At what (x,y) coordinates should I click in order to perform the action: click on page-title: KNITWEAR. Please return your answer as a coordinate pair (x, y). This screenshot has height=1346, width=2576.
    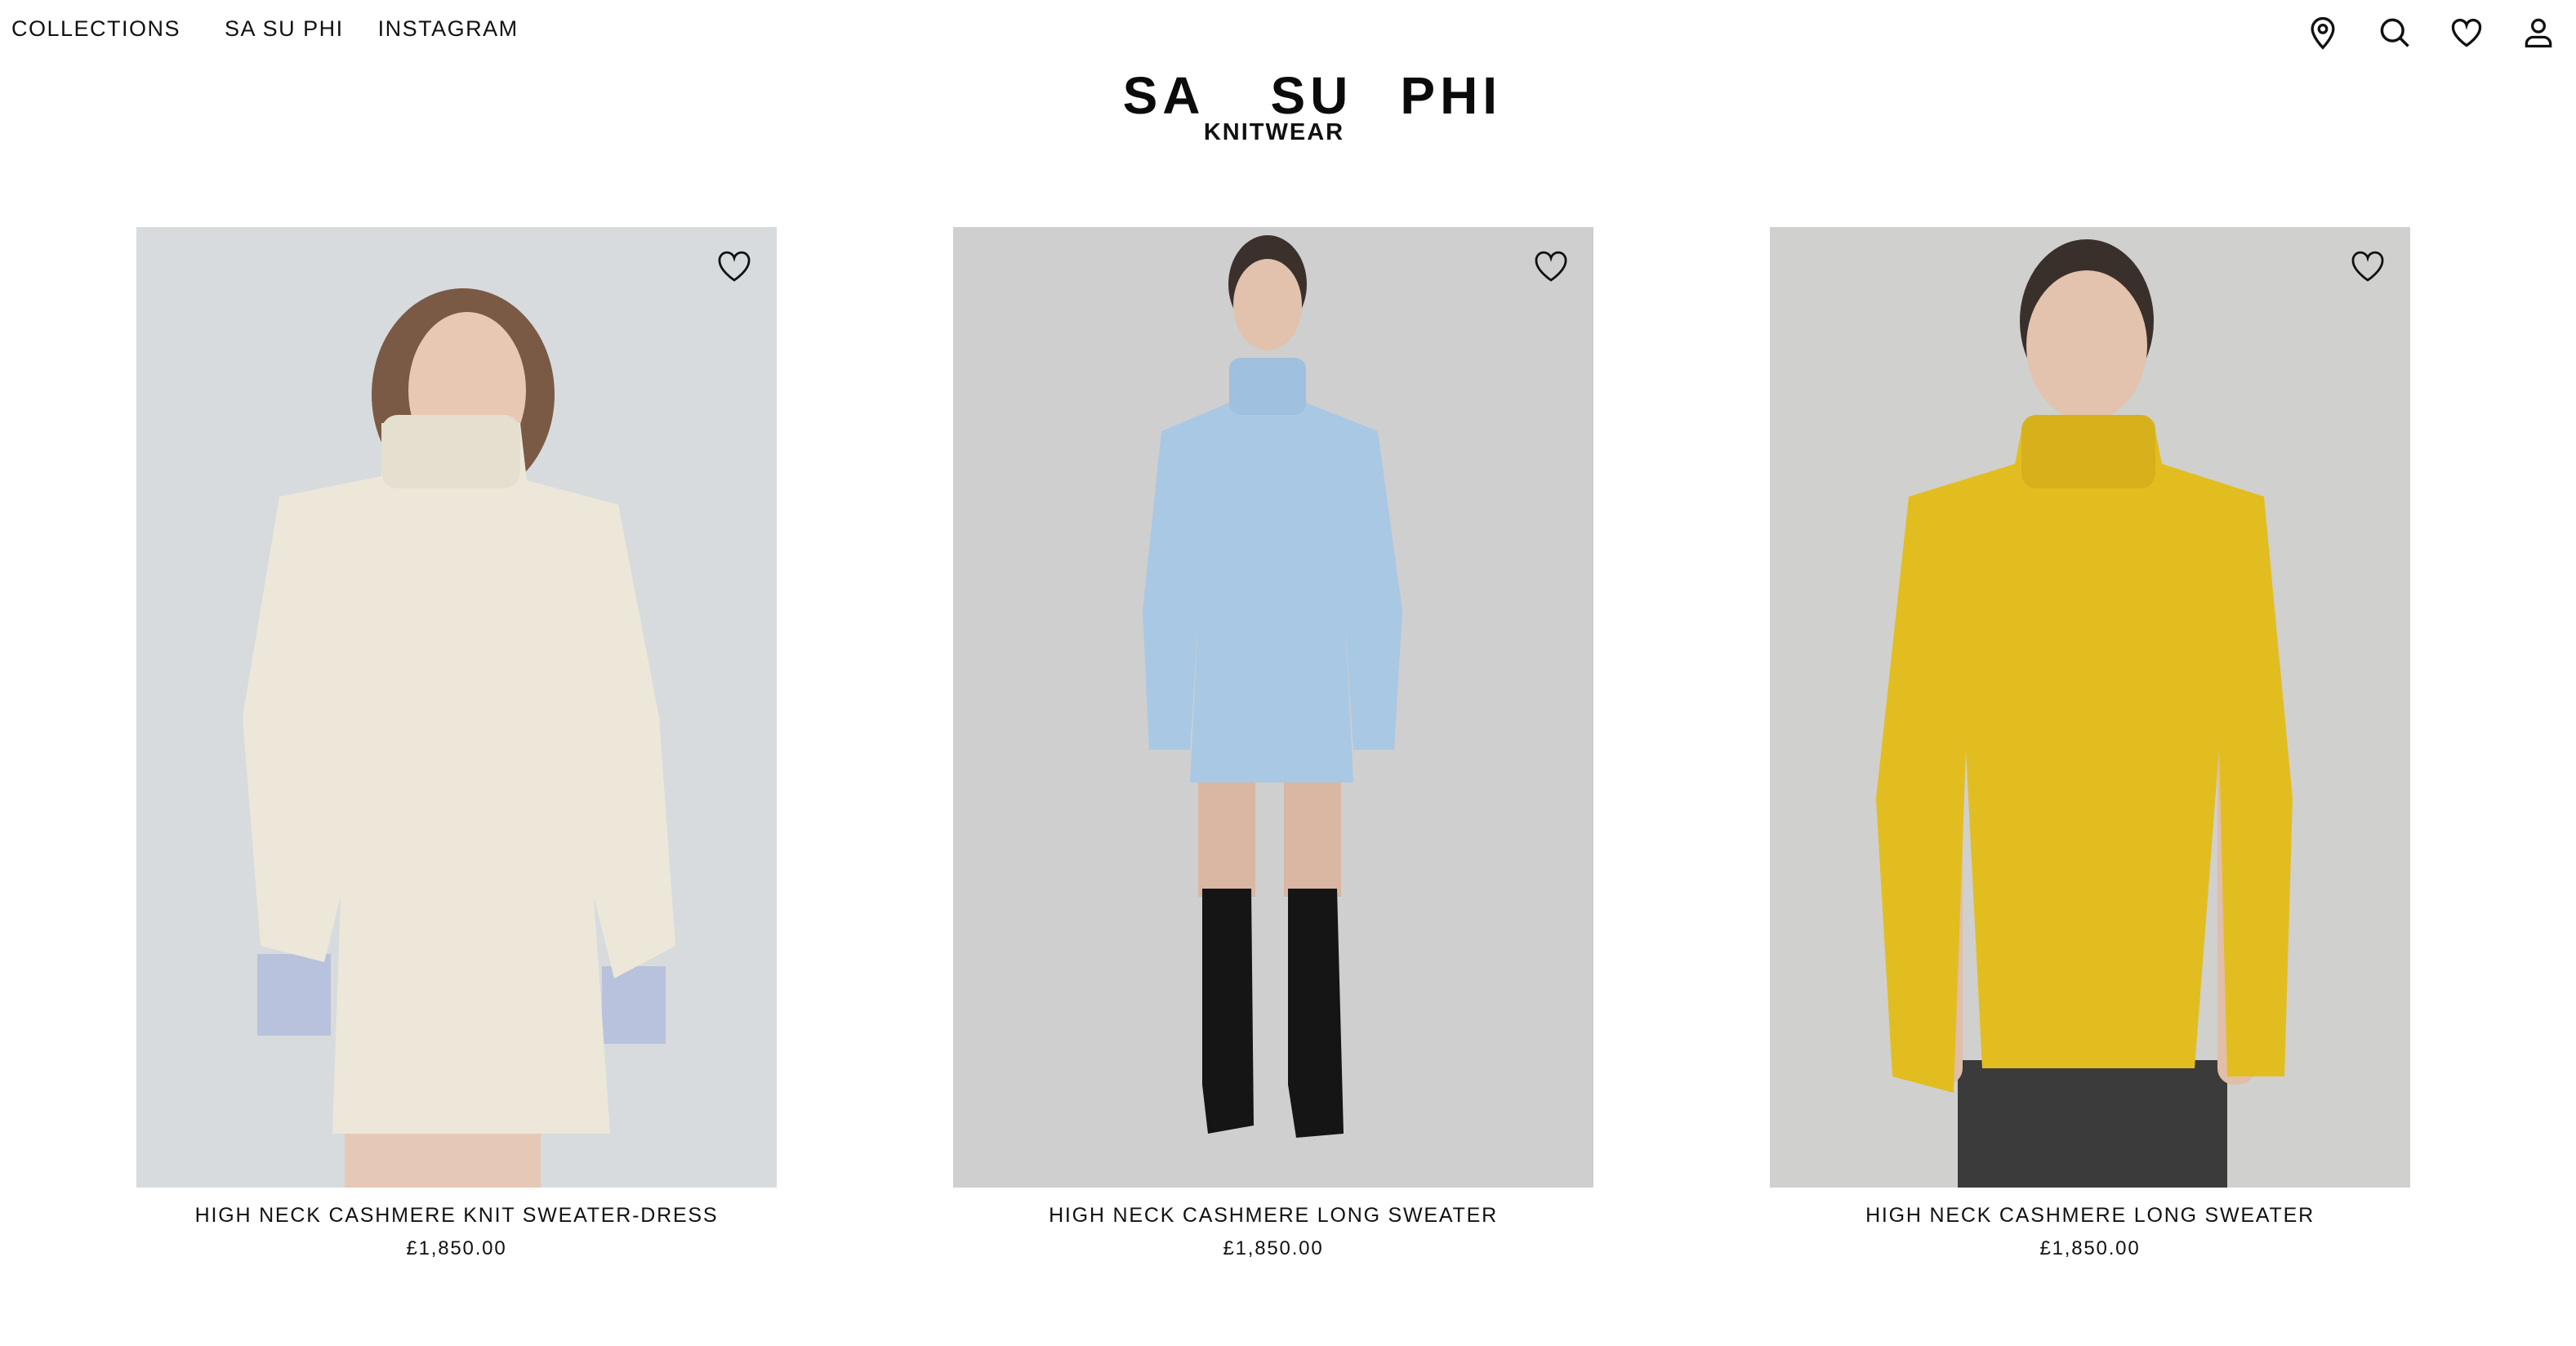
    Looking at the image, I should click on (1274, 132).